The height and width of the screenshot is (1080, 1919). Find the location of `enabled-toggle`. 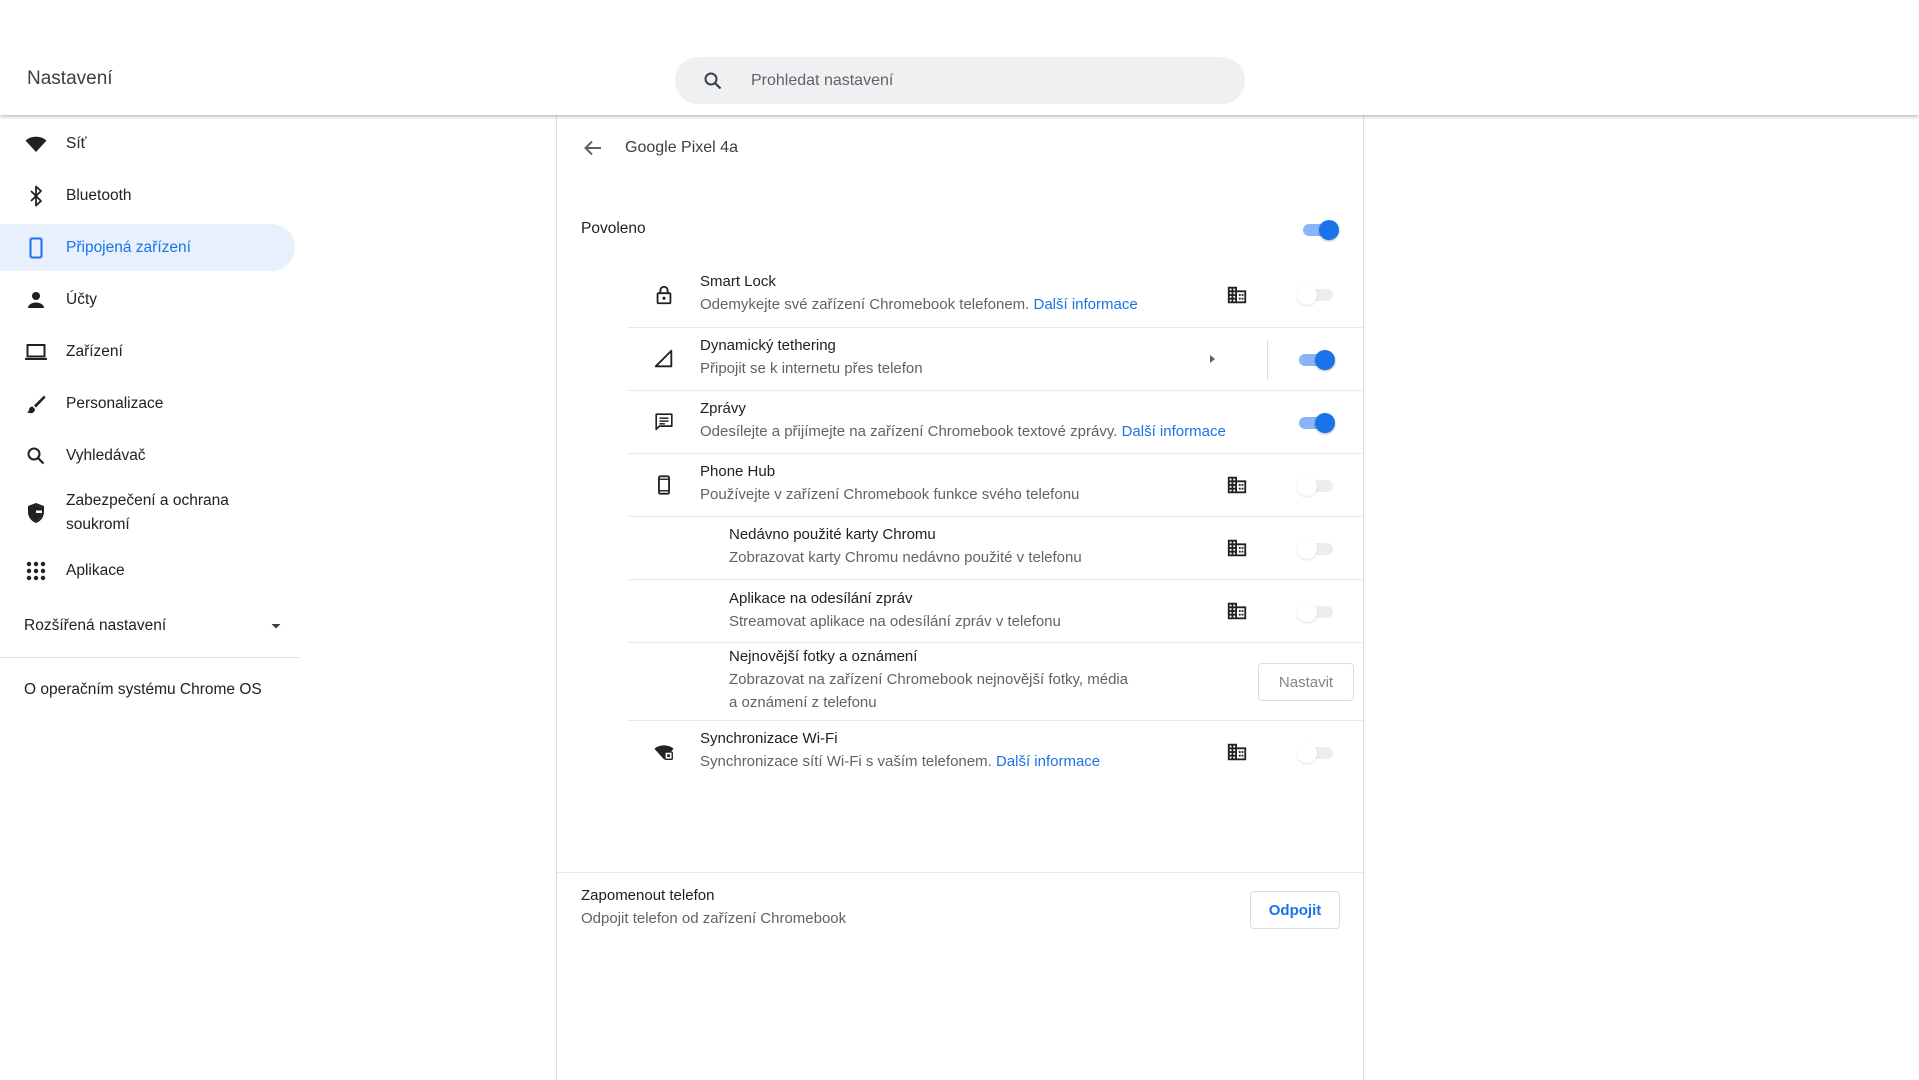

enabled-toggle is located at coordinates (1320, 229).